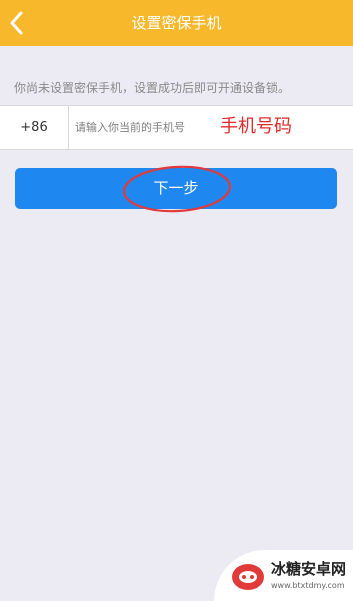  What do you see at coordinates (16, 23) in the screenshot?
I see `chevron-left-icon` at bounding box center [16, 23].